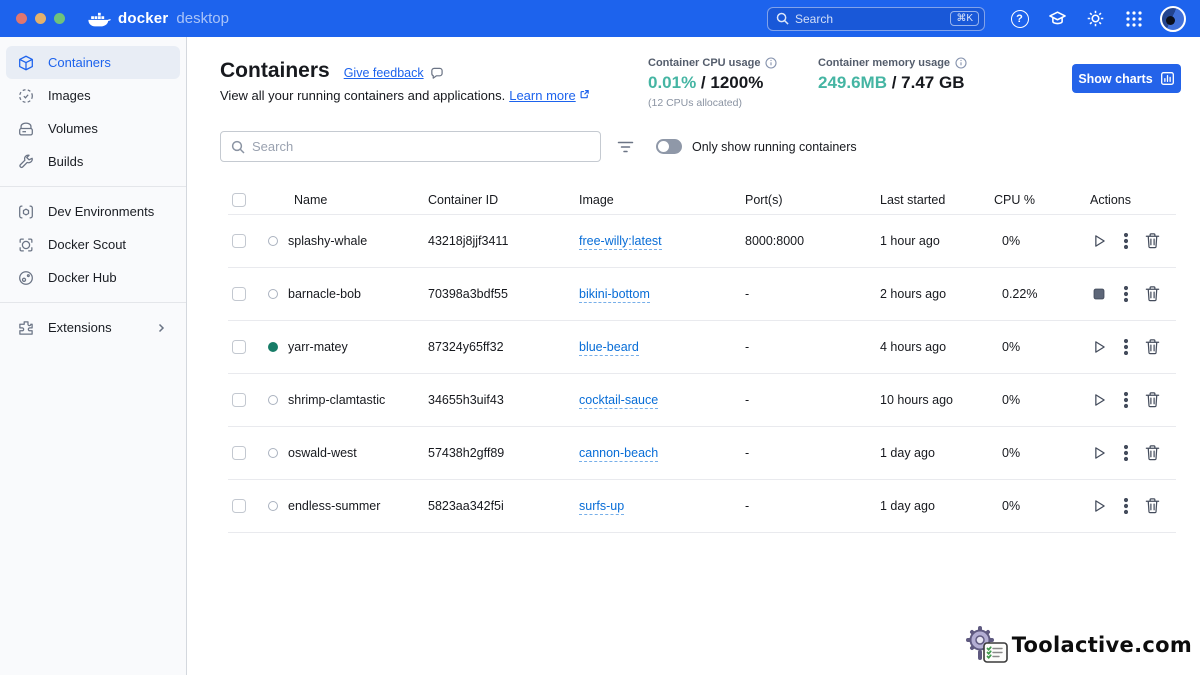  Describe the element at coordinates (609, 348) in the screenshot. I see `image-link: blue-beard` at that location.